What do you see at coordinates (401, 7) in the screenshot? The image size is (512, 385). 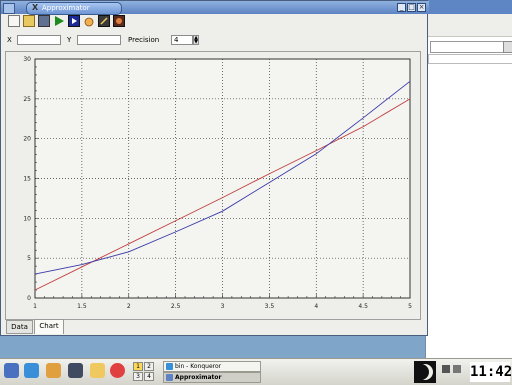 I see `minimize-button: _` at bounding box center [401, 7].